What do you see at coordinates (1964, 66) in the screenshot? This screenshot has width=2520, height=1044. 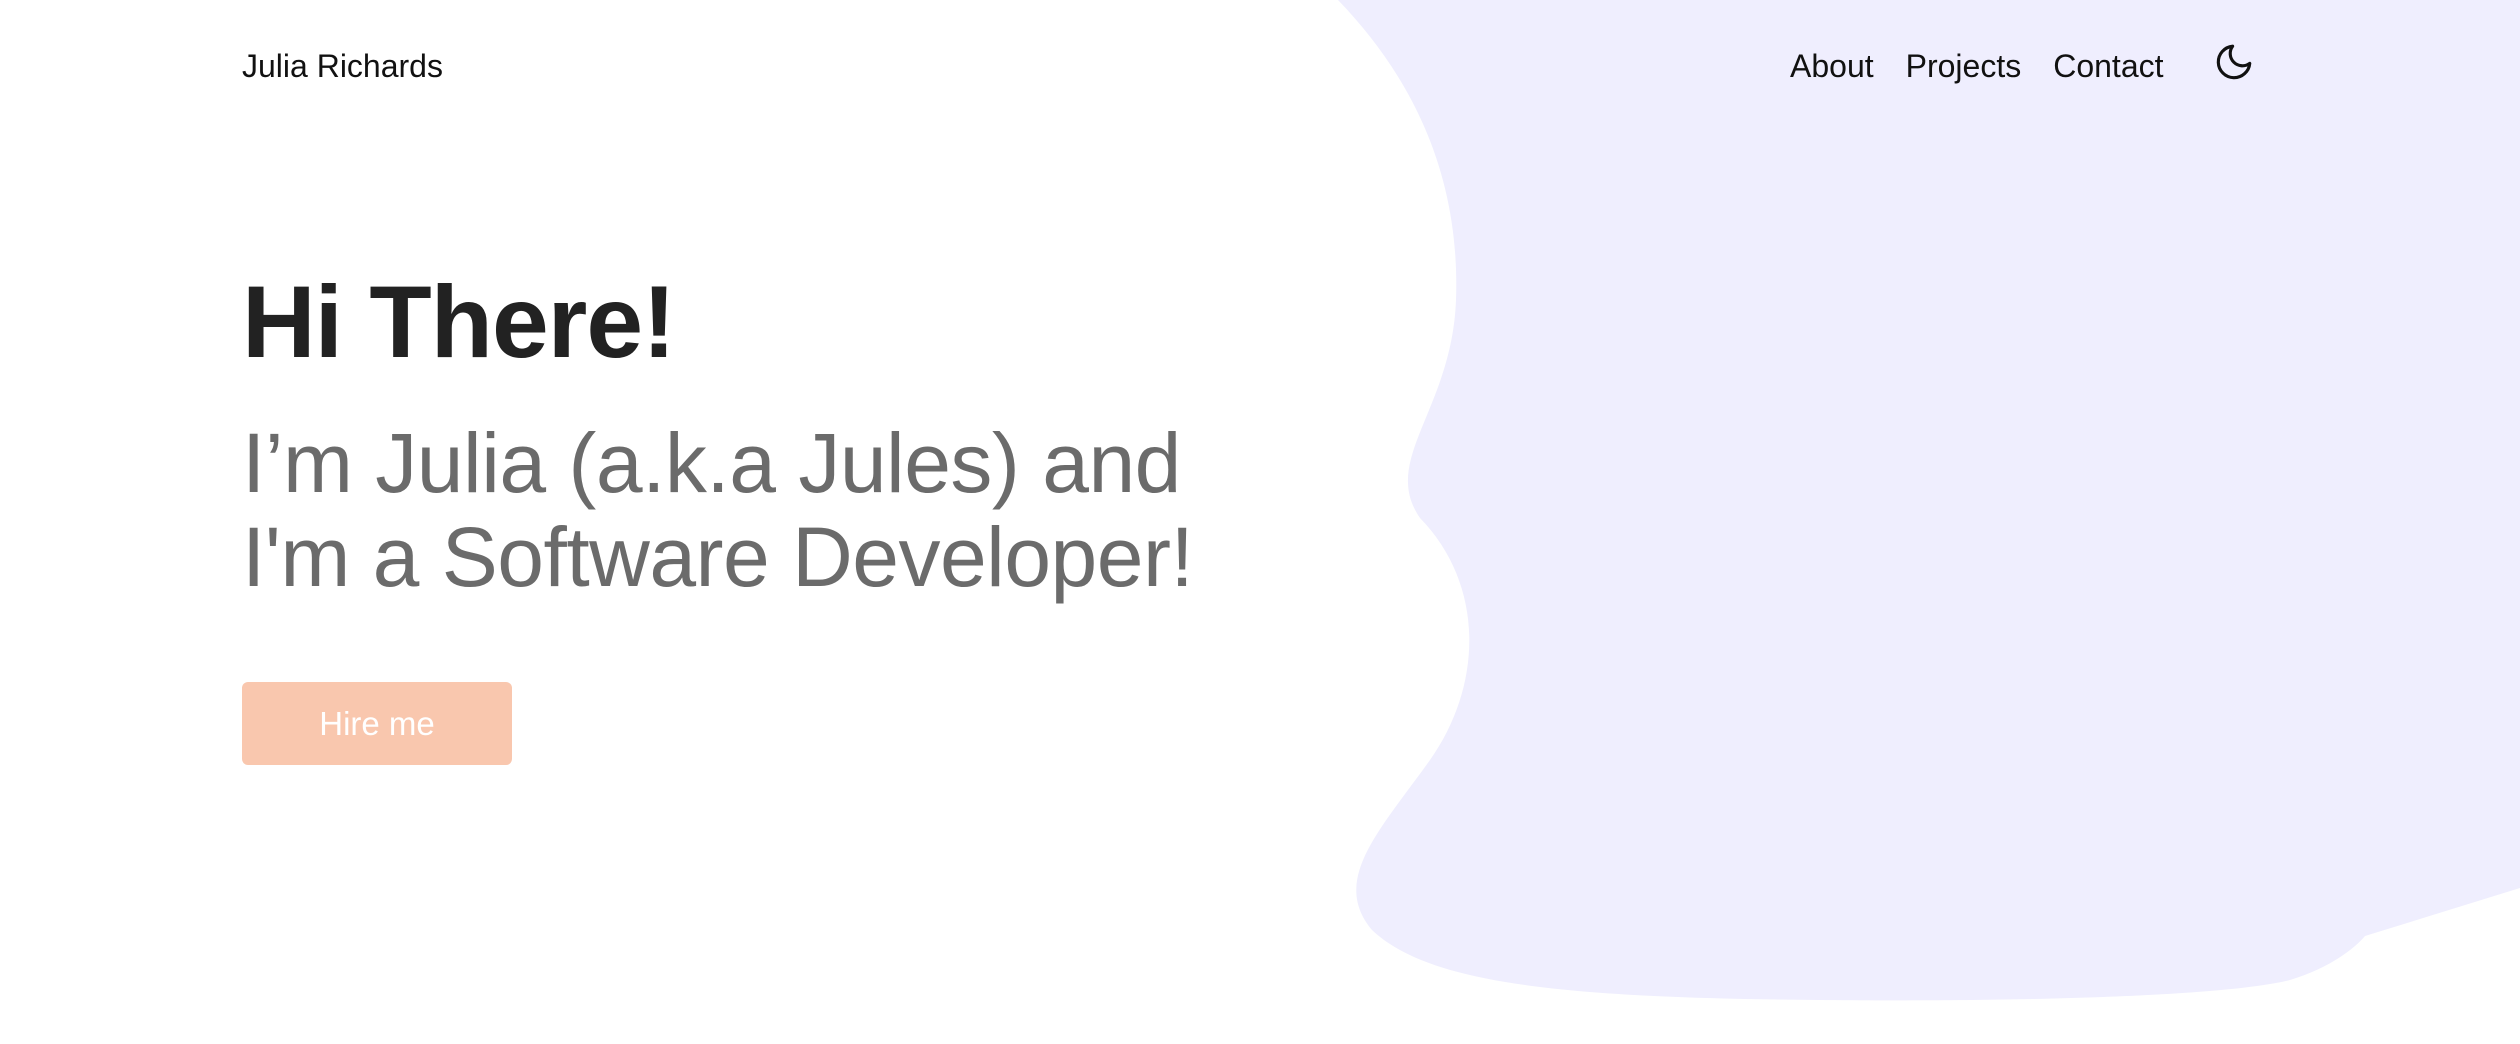 I see `nav-link-projects: Projects` at bounding box center [1964, 66].